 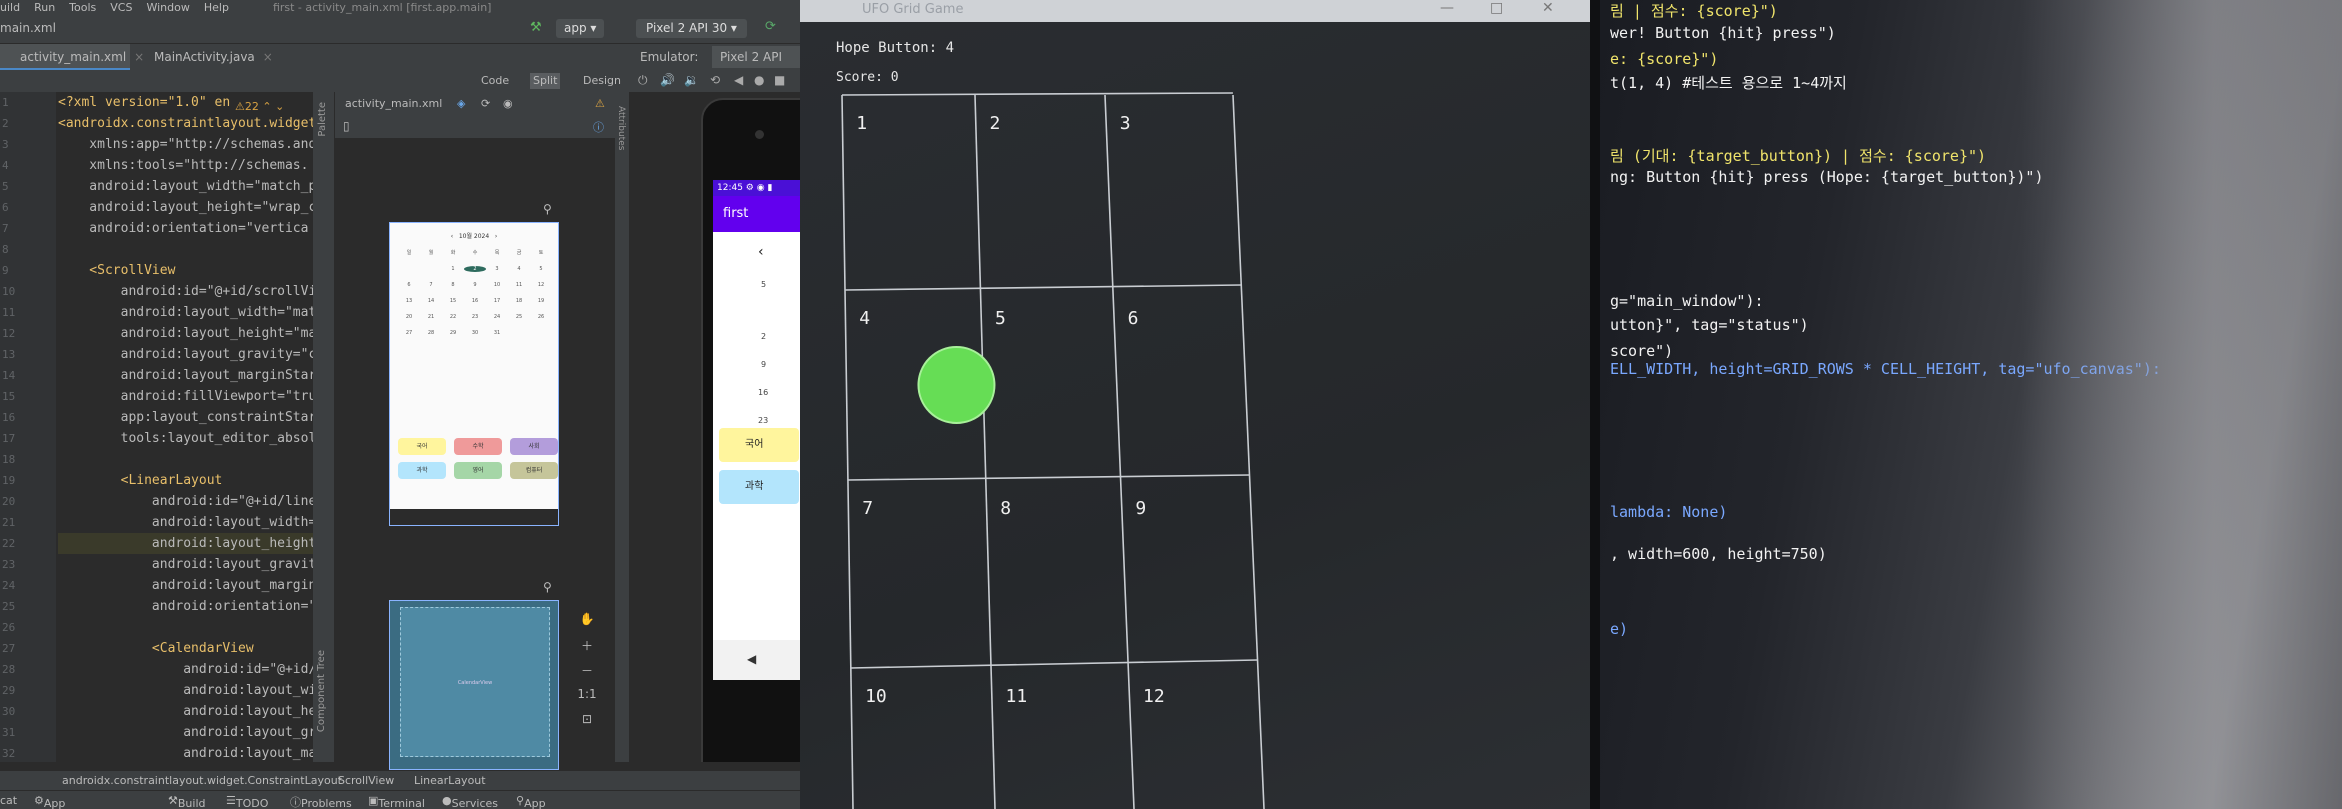 What do you see at coordinates (779, 80) in the screenshot?
I see `overview-icon: ■` at bounding box center [779, 80].